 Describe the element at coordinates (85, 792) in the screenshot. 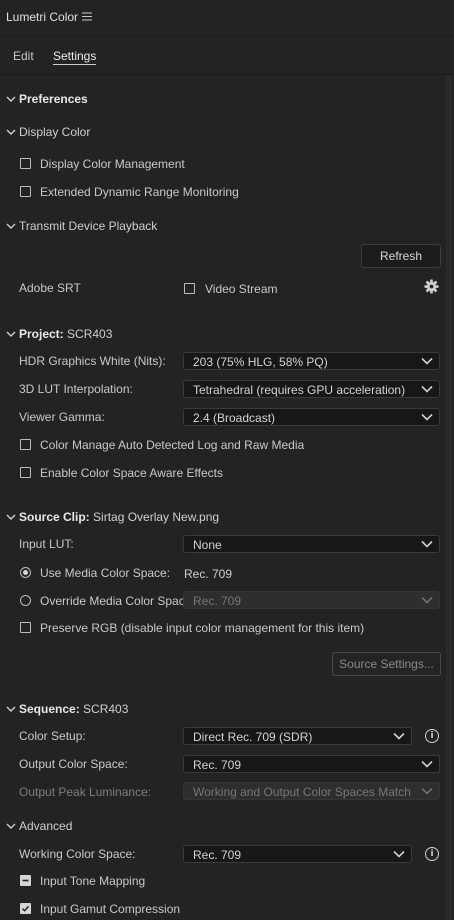

I see `output-peak-luminance-label: Output Peak Luminance:` at that location.